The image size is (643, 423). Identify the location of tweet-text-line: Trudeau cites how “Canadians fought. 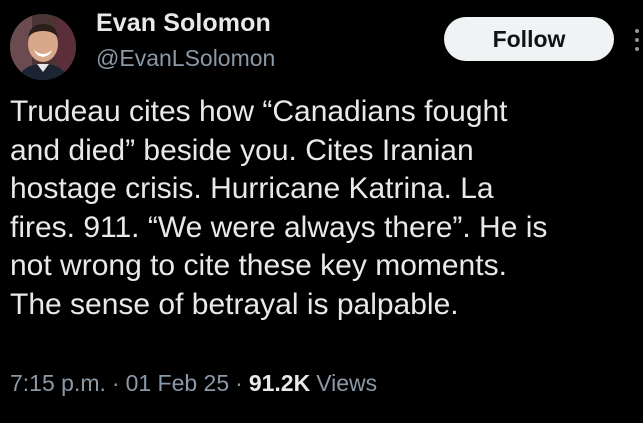
(259, 111).